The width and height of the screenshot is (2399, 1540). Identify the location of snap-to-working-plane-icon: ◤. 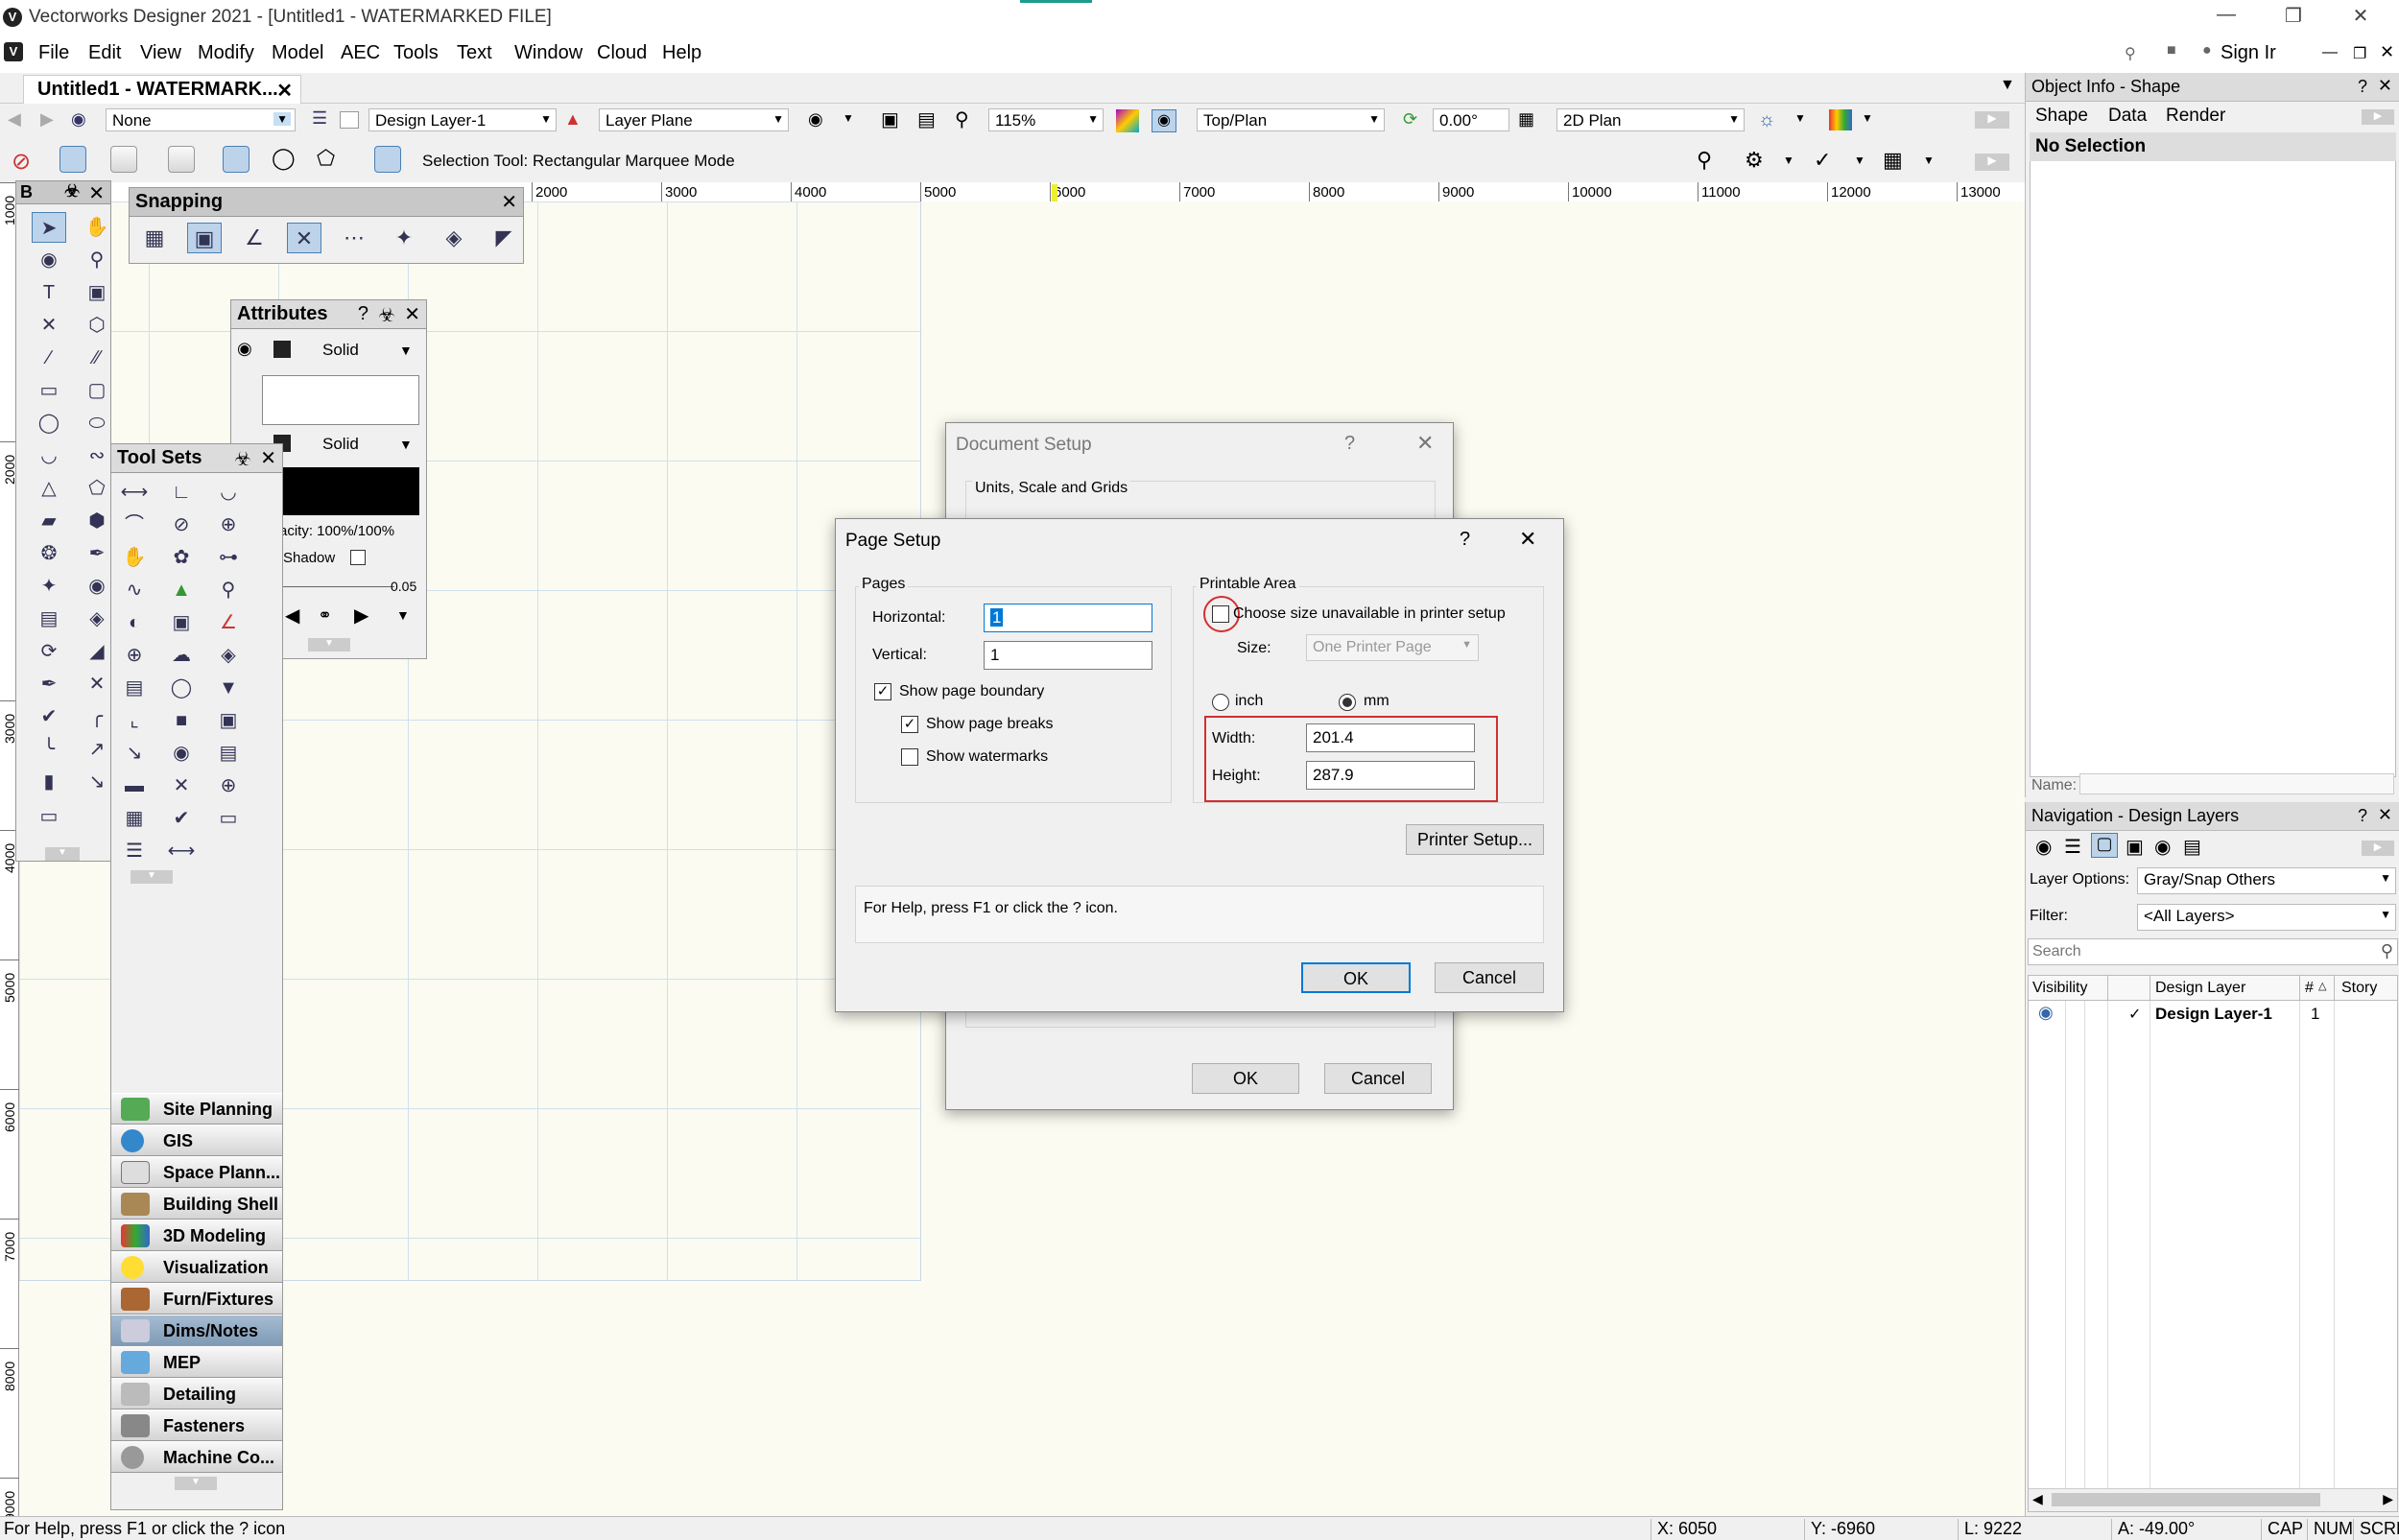
(504, 238).